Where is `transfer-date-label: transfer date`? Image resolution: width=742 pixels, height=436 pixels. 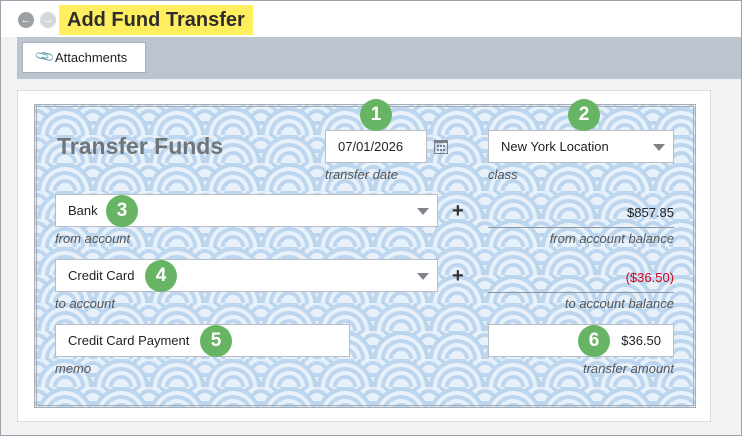
transfer-date-label: transfer date is located at coordinates (361, 174).